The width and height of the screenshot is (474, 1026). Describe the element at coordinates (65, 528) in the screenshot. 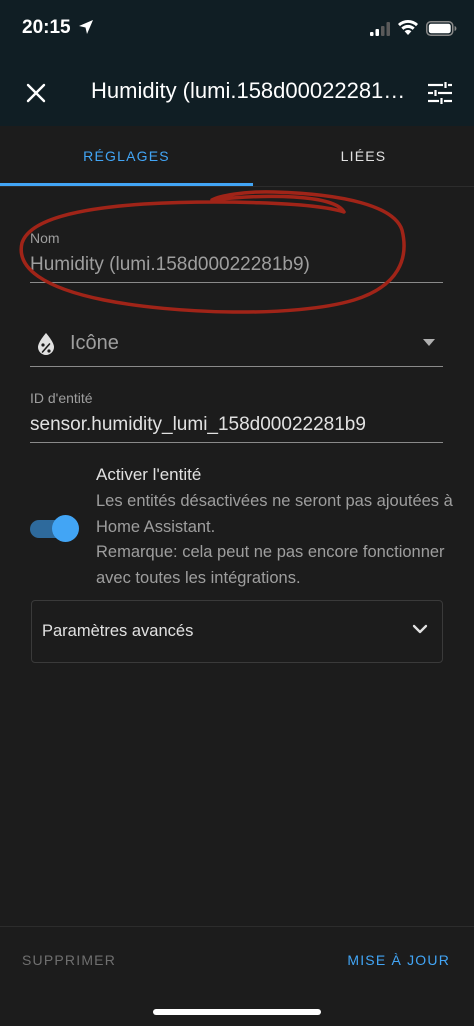

I see `toggle-thumb` at that location.